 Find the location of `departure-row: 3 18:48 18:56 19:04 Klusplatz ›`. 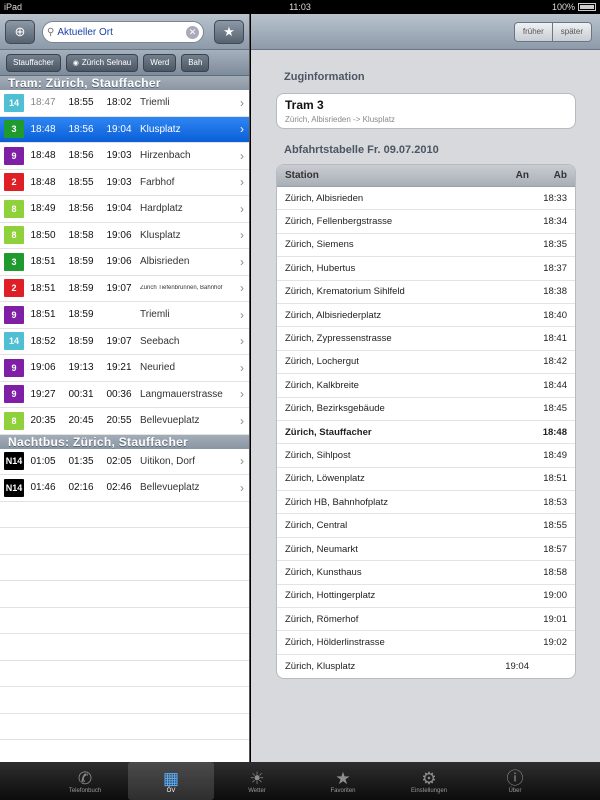

departure-row: 3 18:48 18:56 19:04 Klusplatz › is located at coordinates (124, 129).